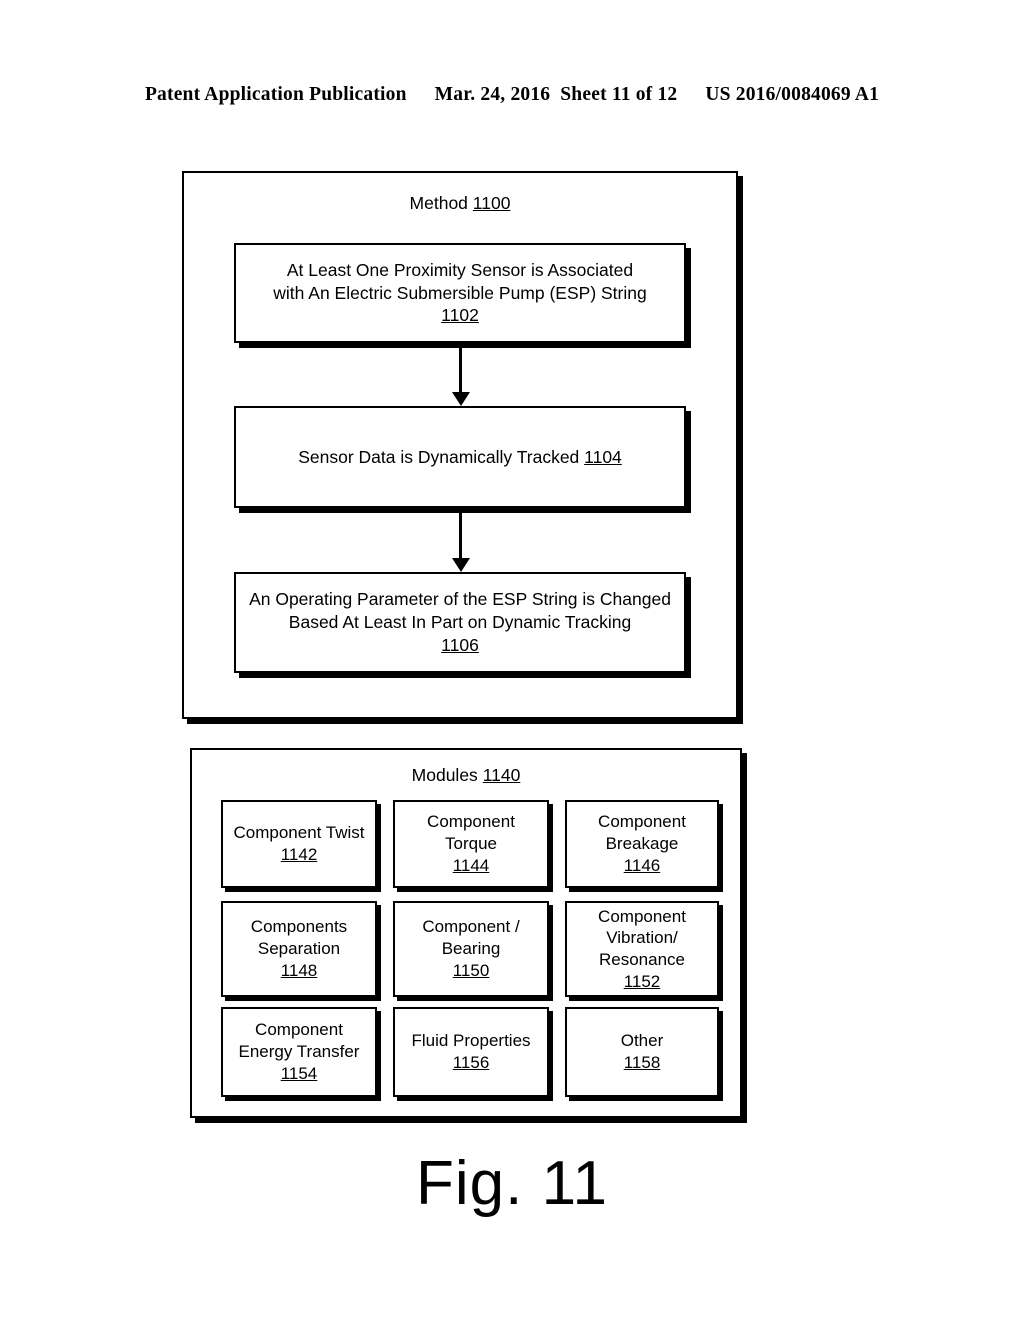  I want to click on method-step-1104: Sensor Data is Dynamically Tracked 1104, so click(460, 457).